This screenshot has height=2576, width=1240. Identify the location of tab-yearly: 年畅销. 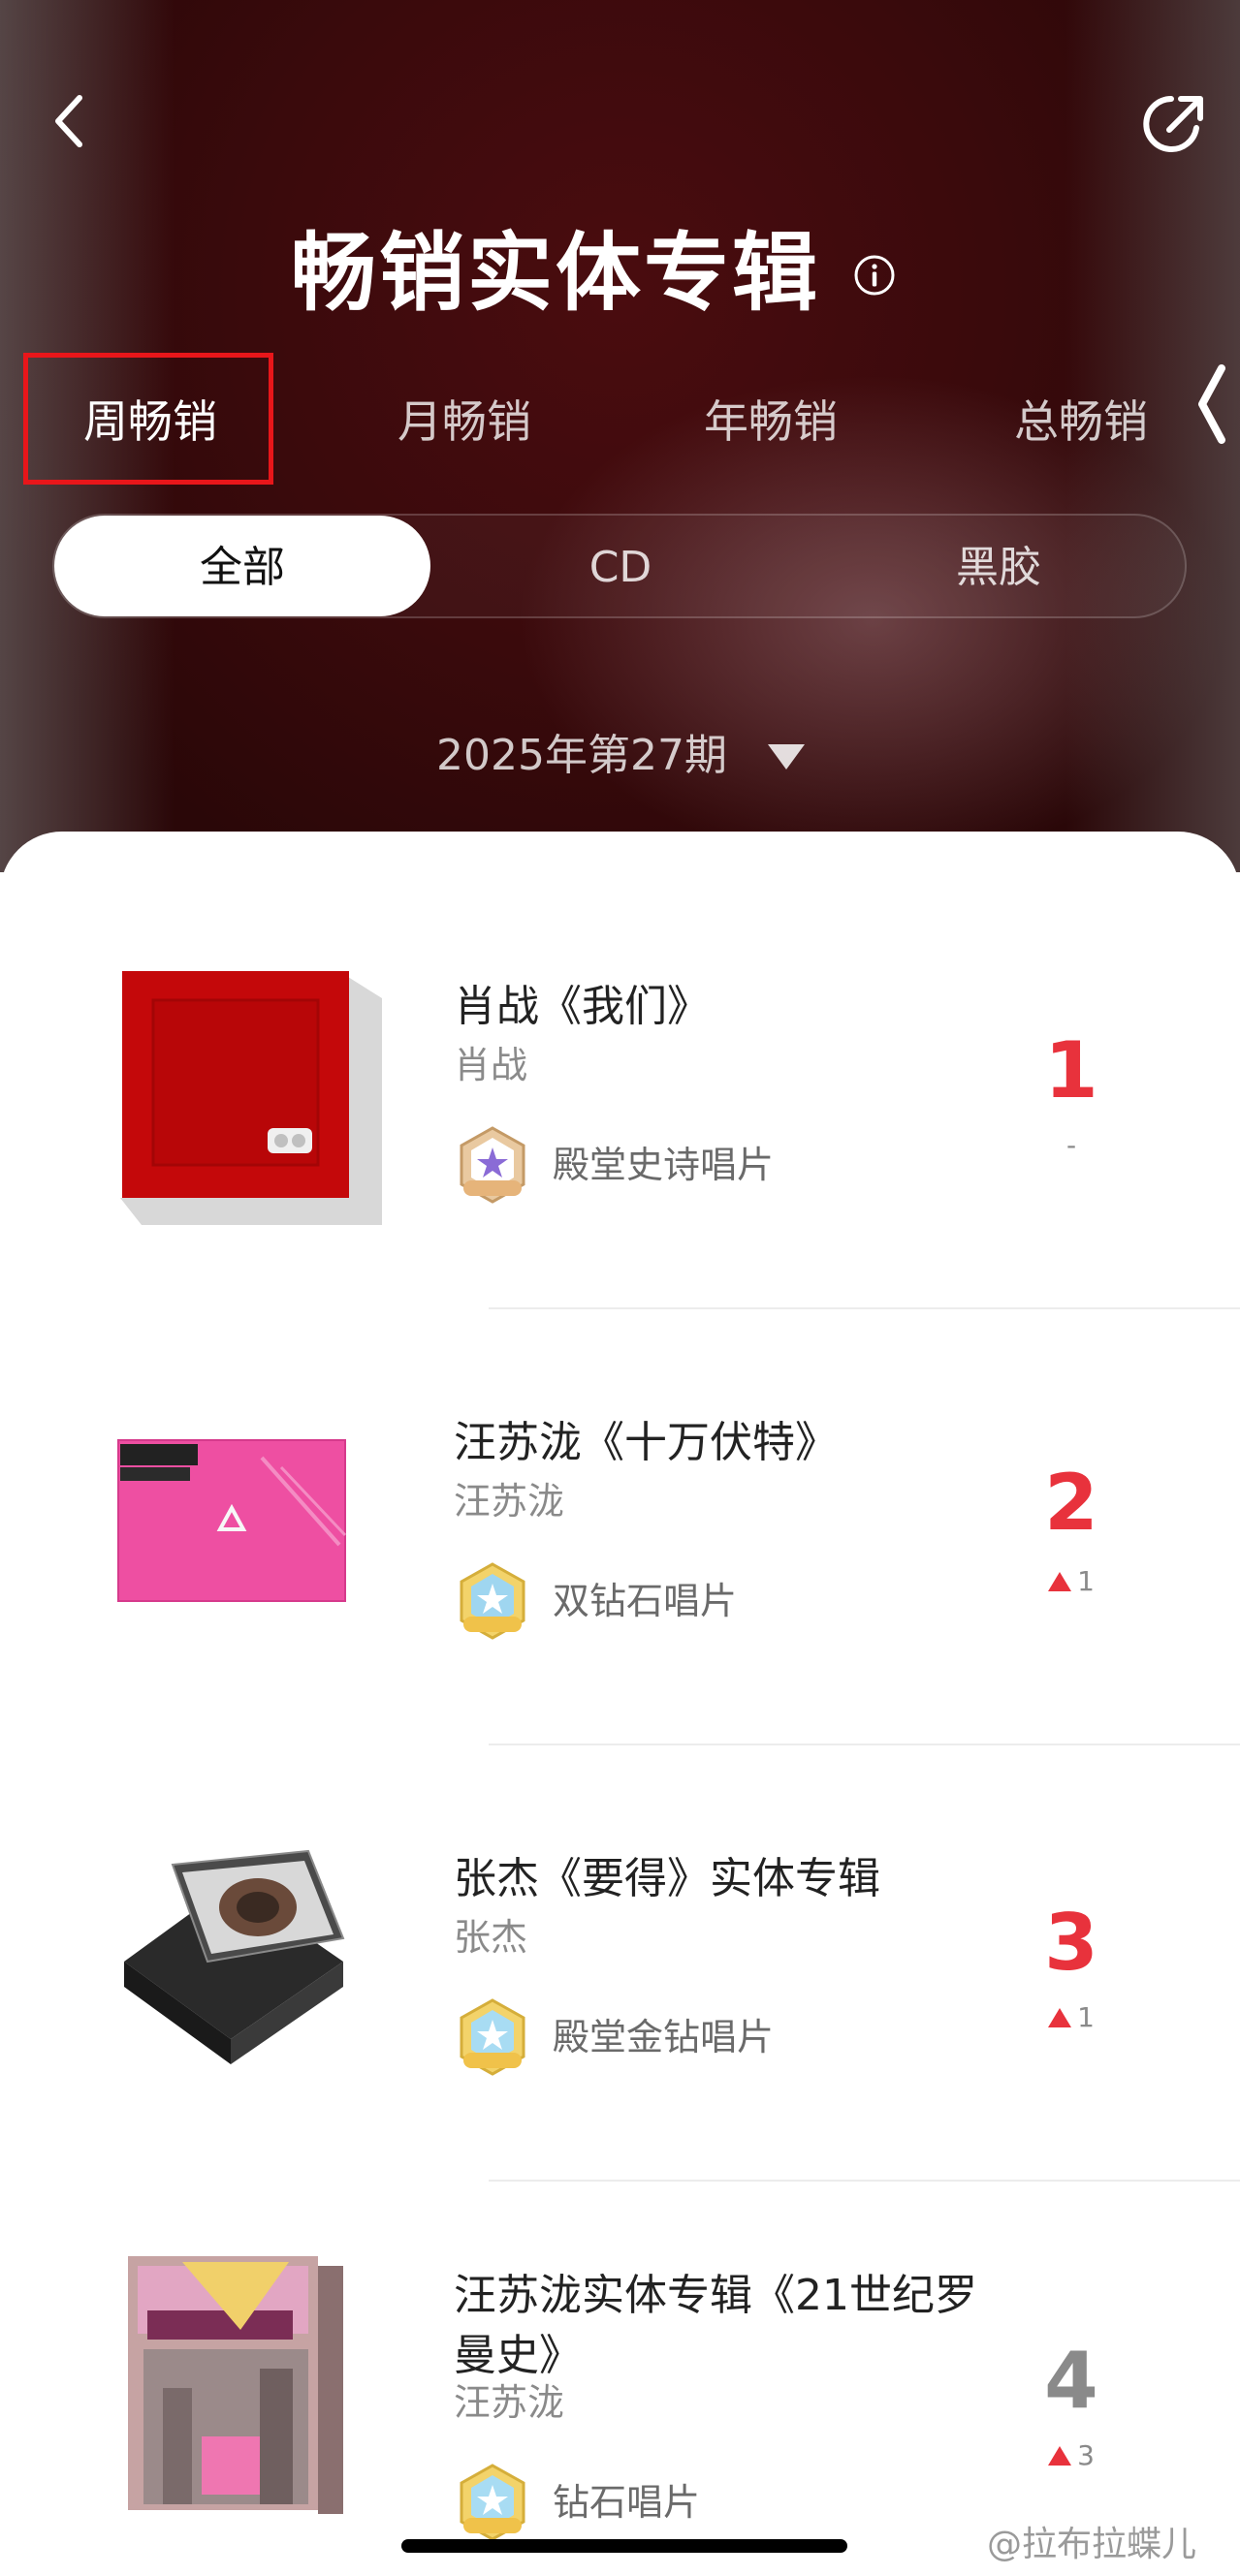
(771, 422).